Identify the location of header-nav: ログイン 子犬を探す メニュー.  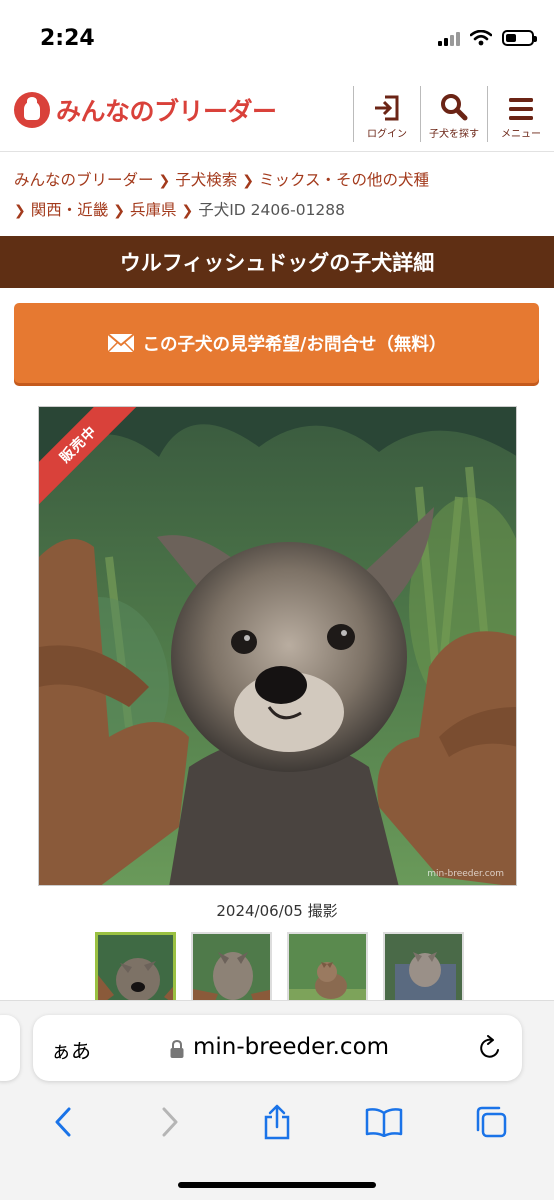
(453, 114).